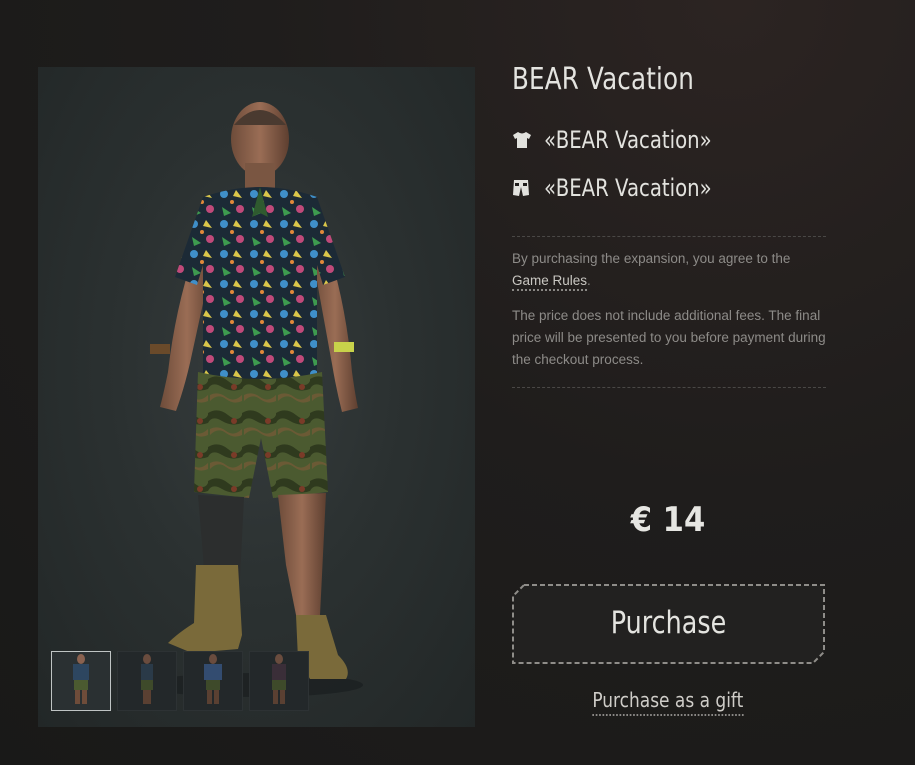 Image resolution: width=915 pixels, height=765 pixels. I want to click on included-item-shirt: «BEAR Vacation», so click(630, 140).